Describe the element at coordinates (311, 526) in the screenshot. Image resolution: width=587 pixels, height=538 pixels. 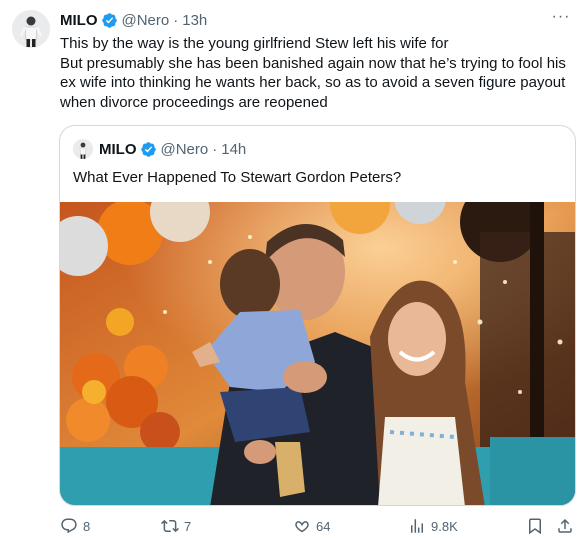
I see `like-button: 64` at that location.